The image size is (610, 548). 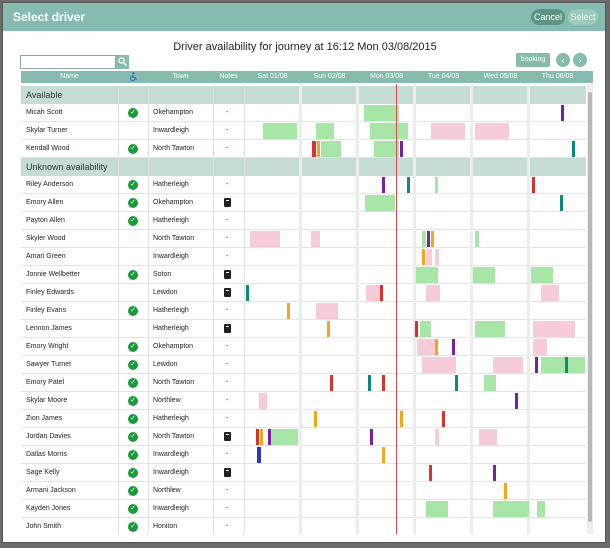 What do you see at coordinates (47, 130) in the screenshot?
I see `driver-name: Skylar Turner` at bounding box center [47, 130].